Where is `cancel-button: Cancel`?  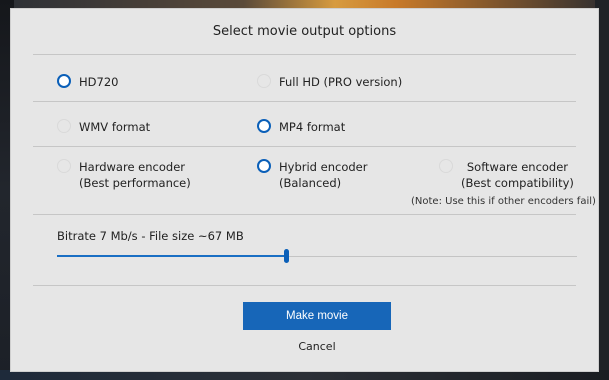
cancel-button: Cancel is located at coordinates (317, 346).